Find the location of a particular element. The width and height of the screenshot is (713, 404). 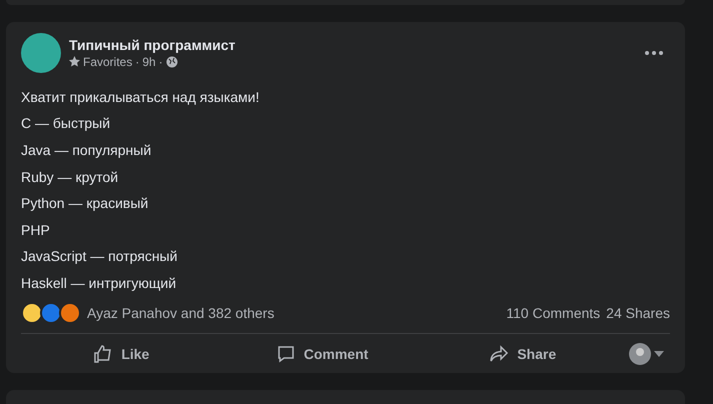

post-text-line: Хватит прикалываться над языками! is located at coordinates (140, 97).